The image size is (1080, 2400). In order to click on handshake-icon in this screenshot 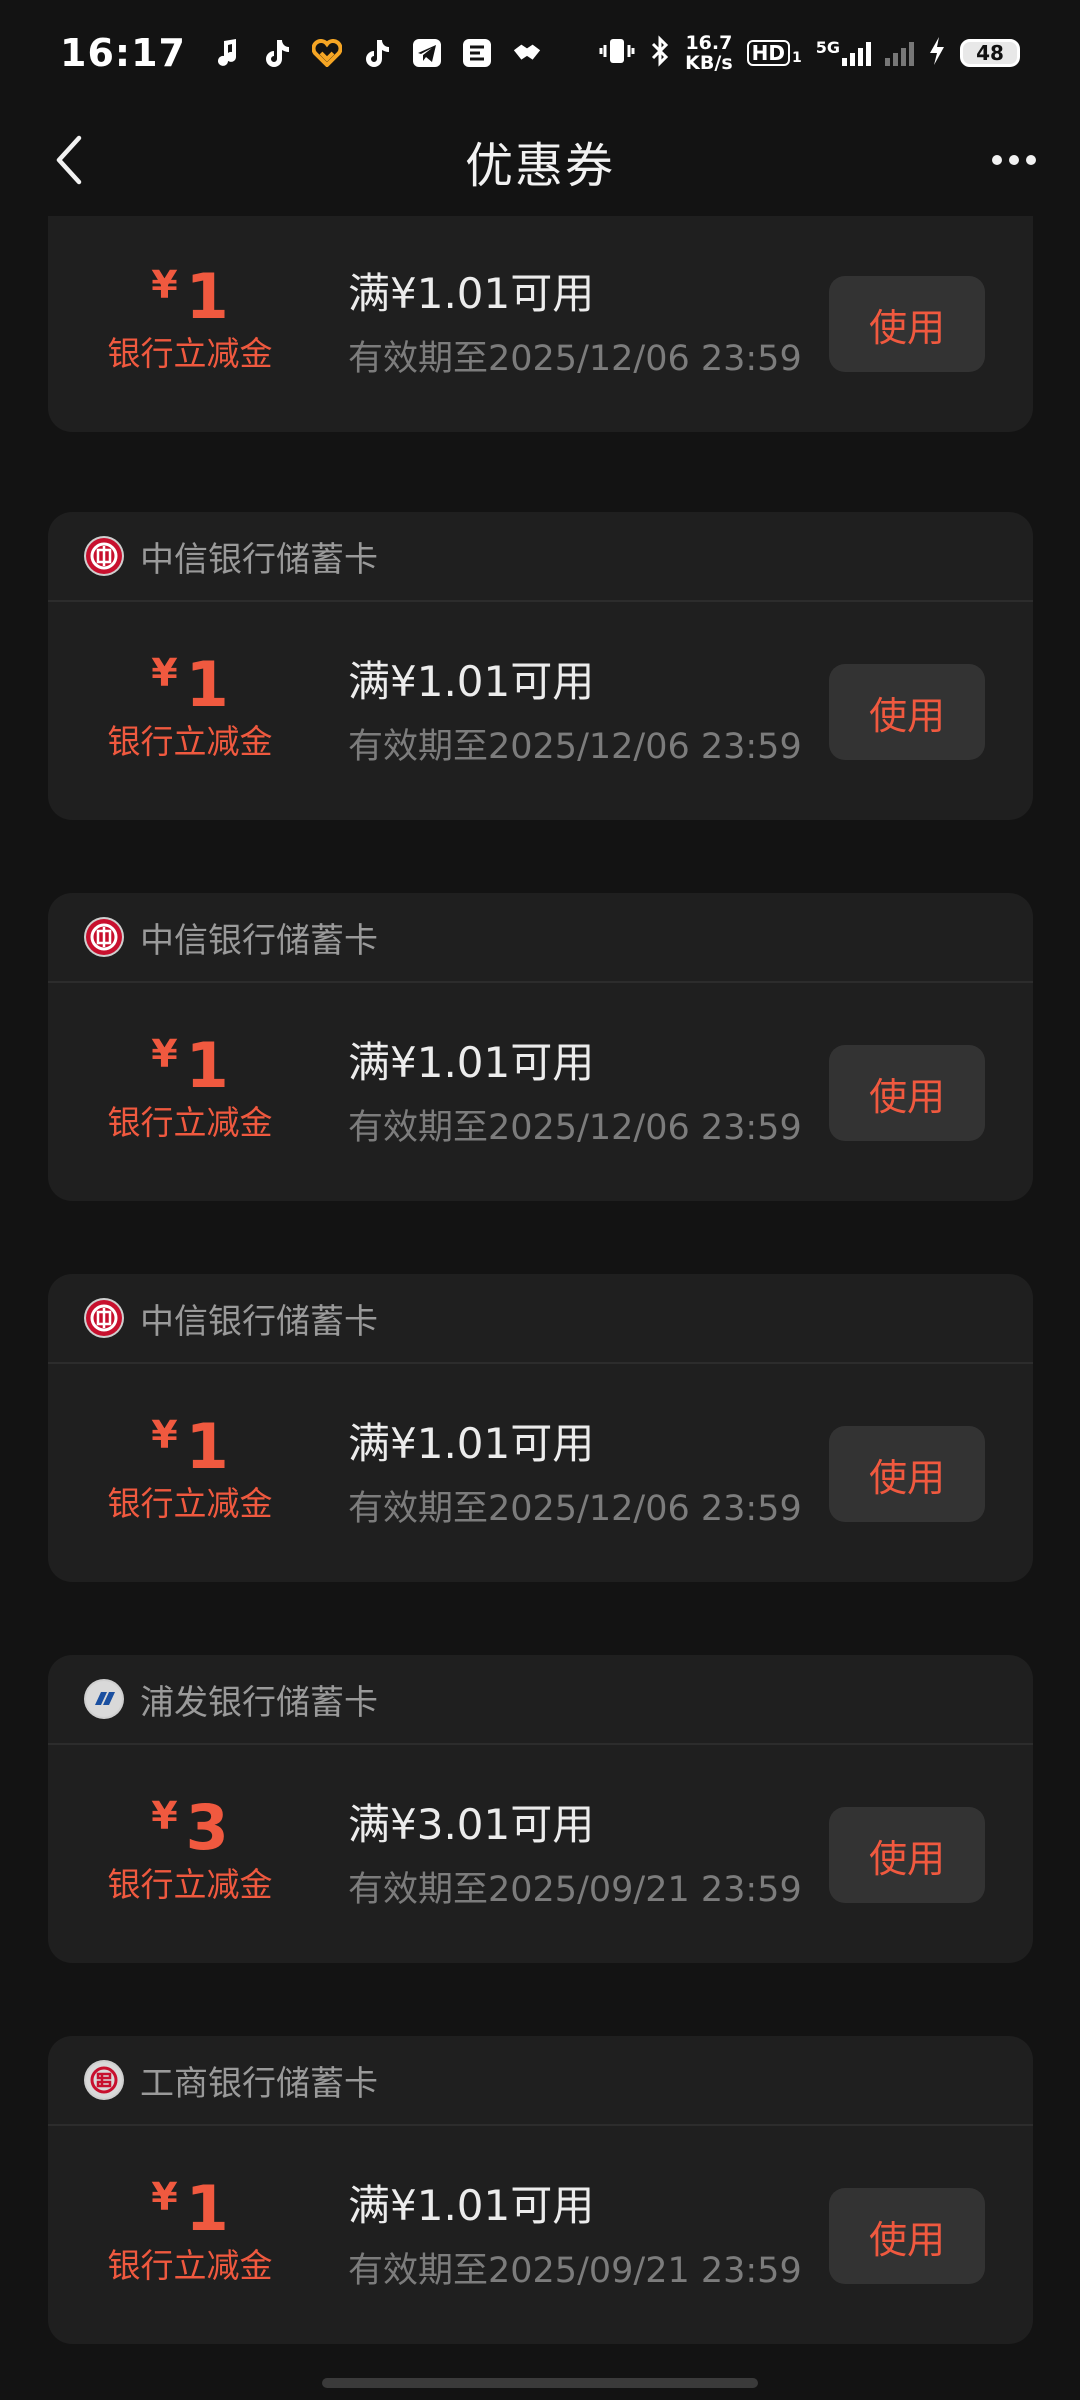, I will do `click(527, 53)`.